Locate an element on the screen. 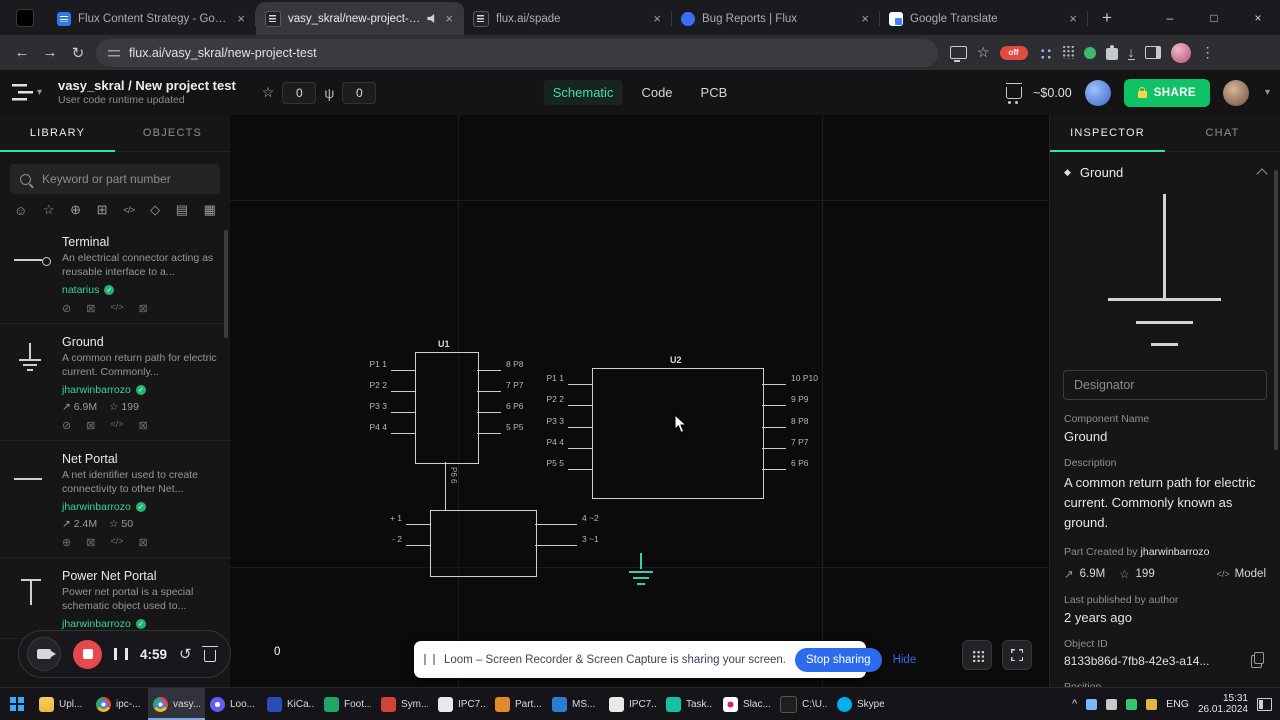 The height and width of the screenshot is (720, 1280). cart-icon is located at coordinates (1014, 93).